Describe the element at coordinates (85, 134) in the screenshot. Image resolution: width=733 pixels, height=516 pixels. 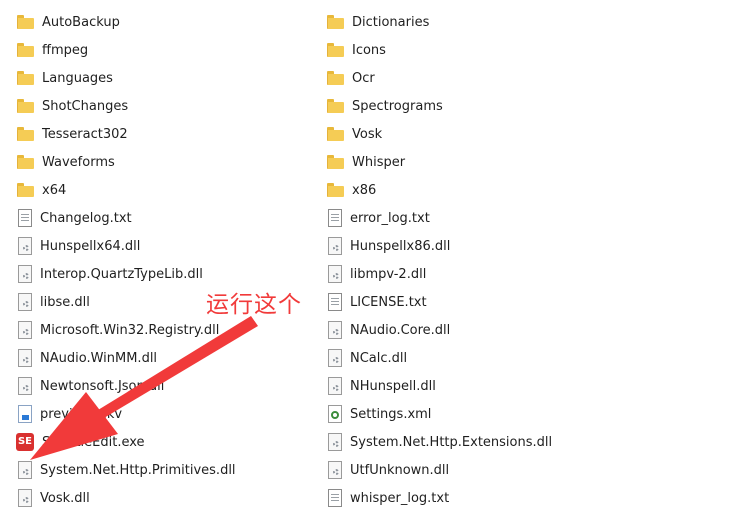
I see `file-name-label: Tesseract302` at that location.